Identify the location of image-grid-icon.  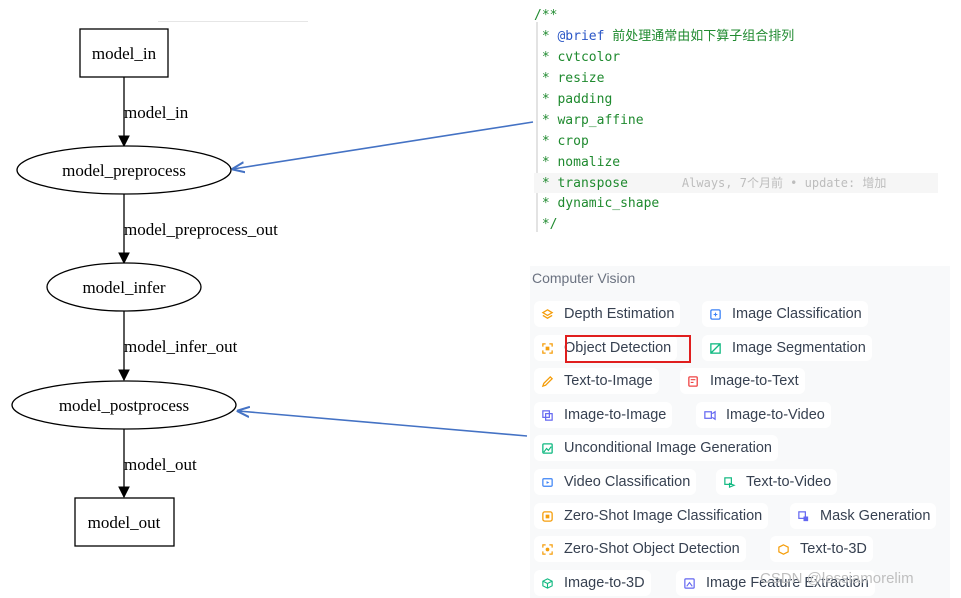
(715, 314).